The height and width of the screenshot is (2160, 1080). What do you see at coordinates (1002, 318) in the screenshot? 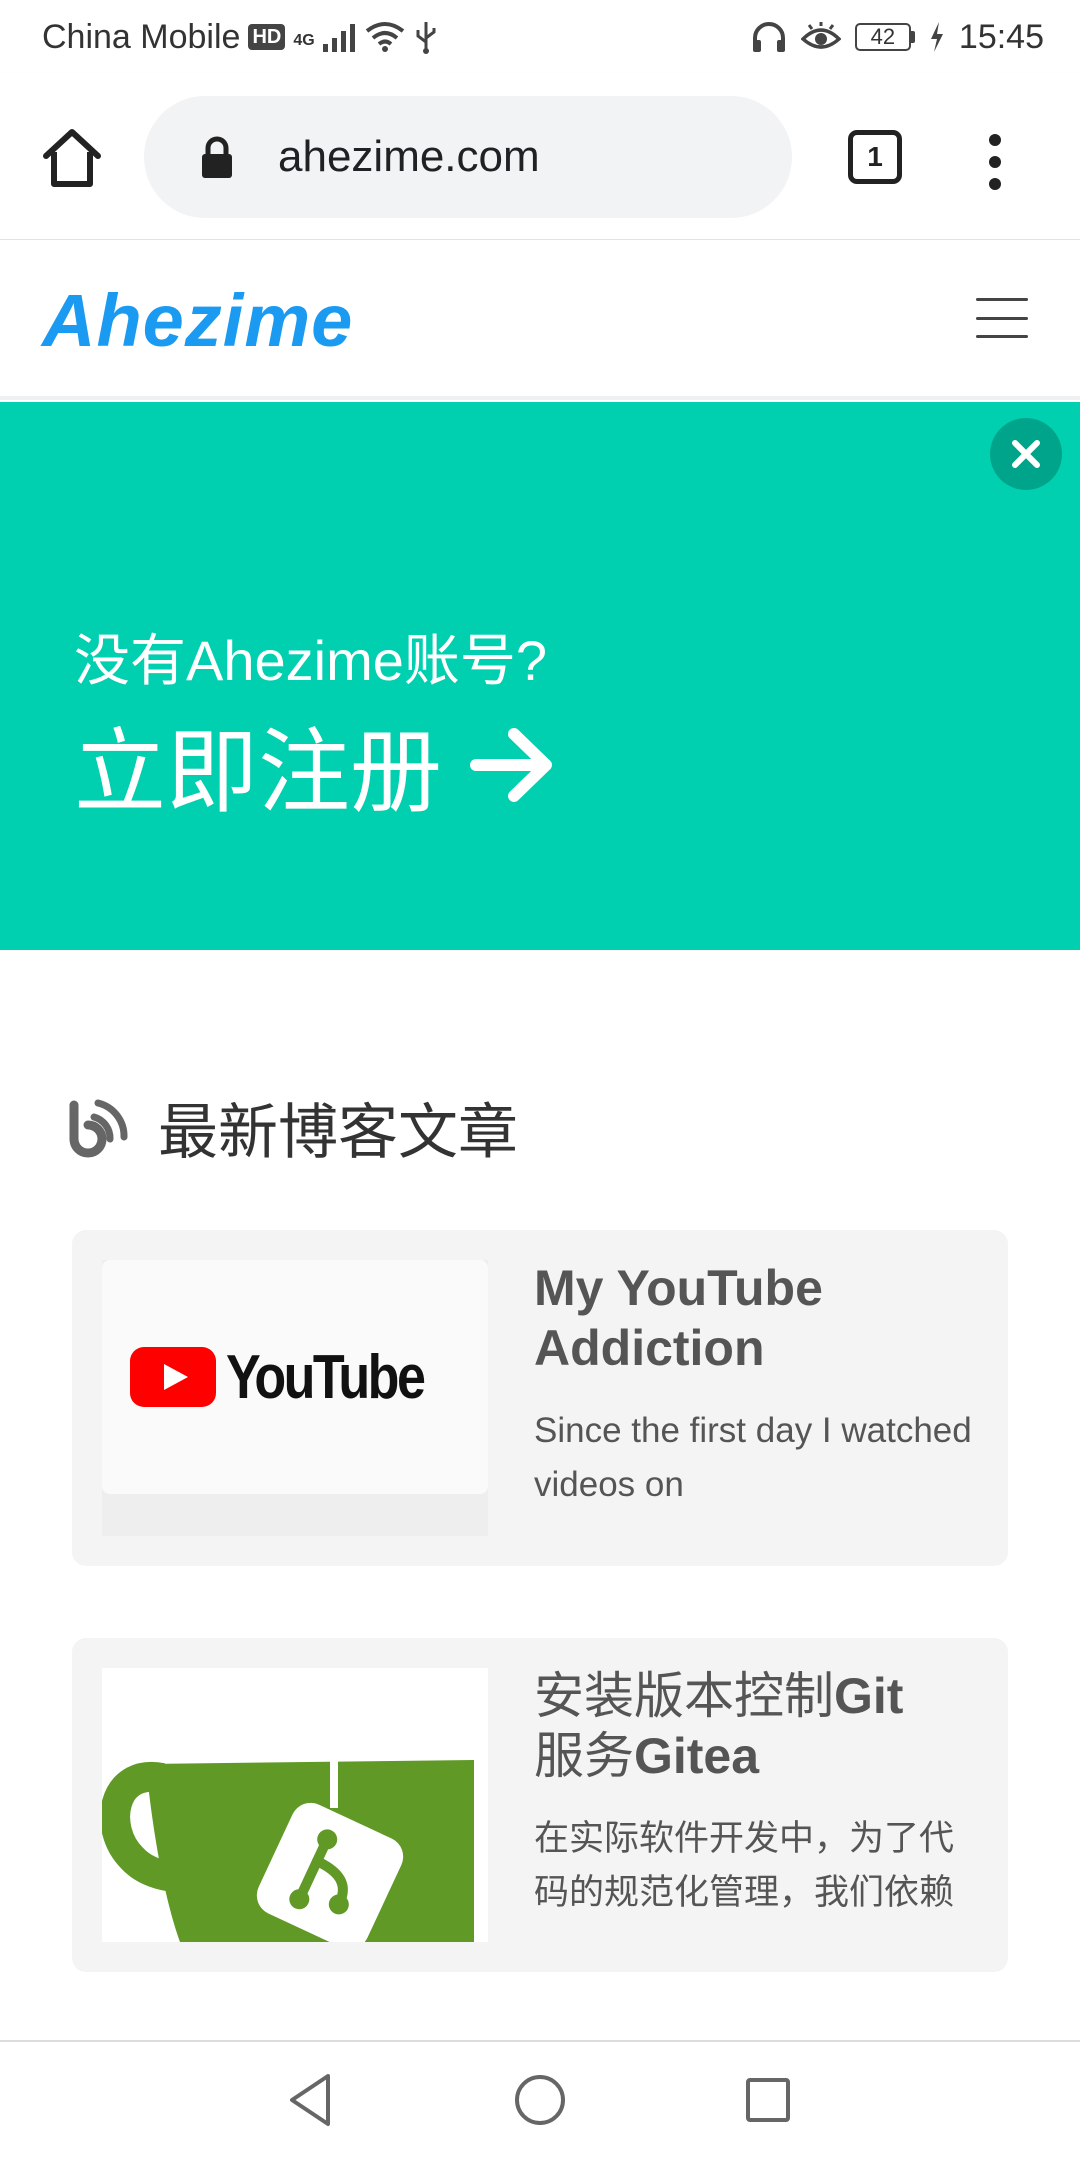
I see `hamburger-icon` at bounding box center [1002, 318].